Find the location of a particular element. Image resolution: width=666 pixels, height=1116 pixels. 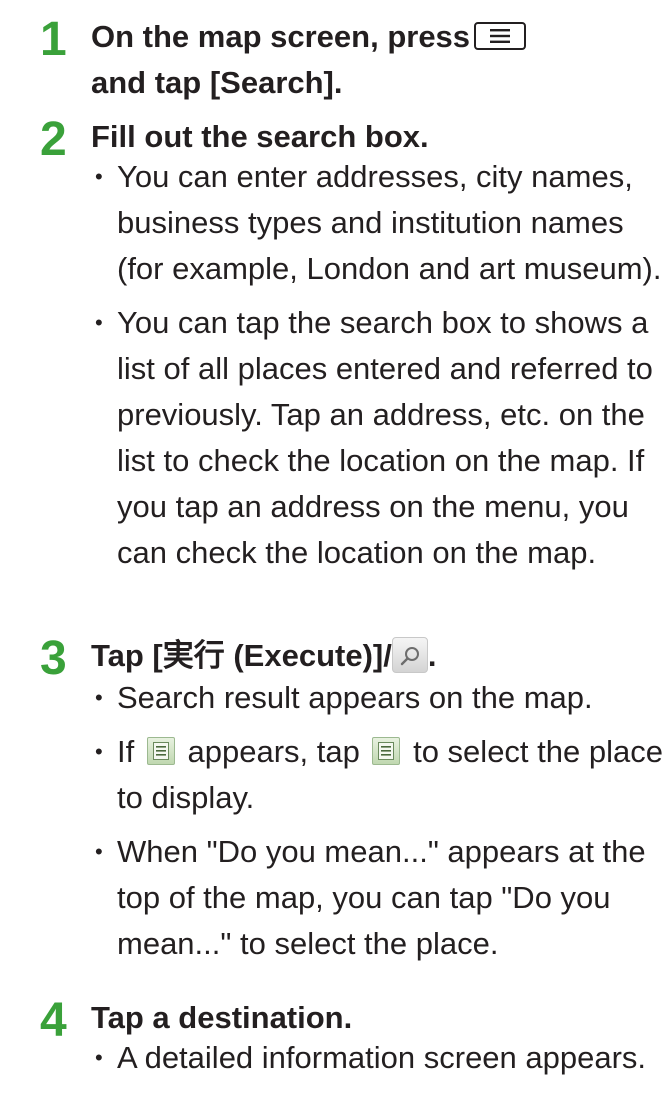

bullet-text-before: If is located at coordinates (126, 751).